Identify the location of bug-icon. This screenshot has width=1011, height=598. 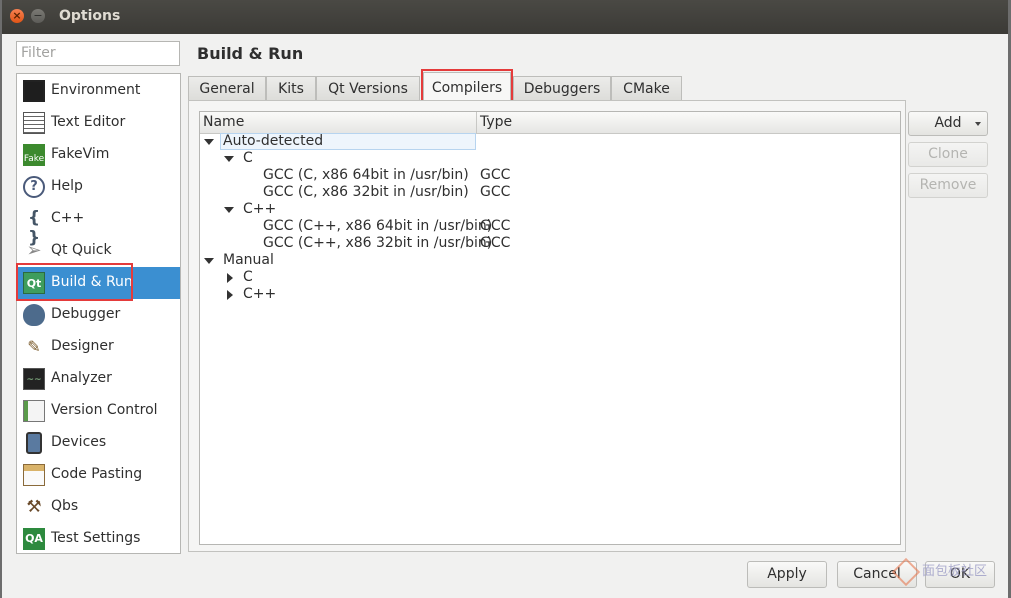
(34, 315).